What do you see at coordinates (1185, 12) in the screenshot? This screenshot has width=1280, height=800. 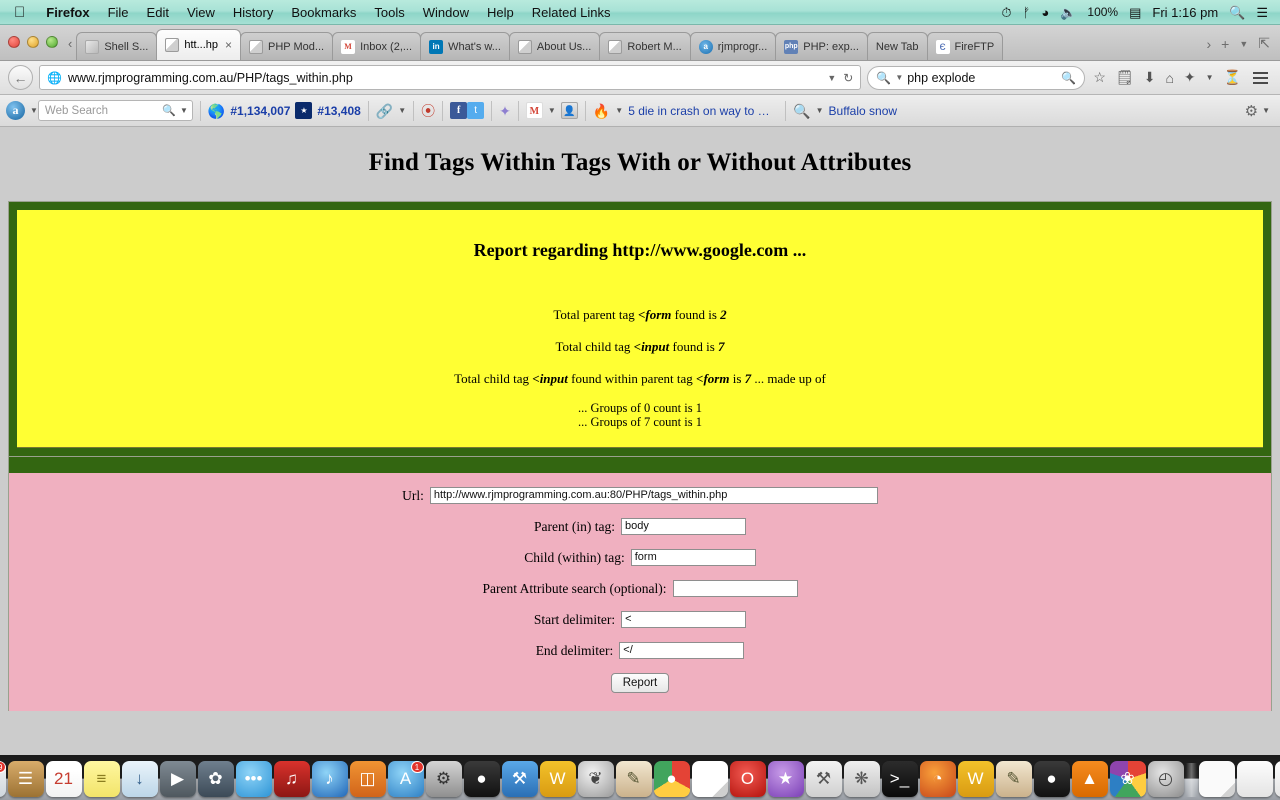 I see `menu-bar-clock: Fri 1:16 pm` at bounding box center [1185, 12].